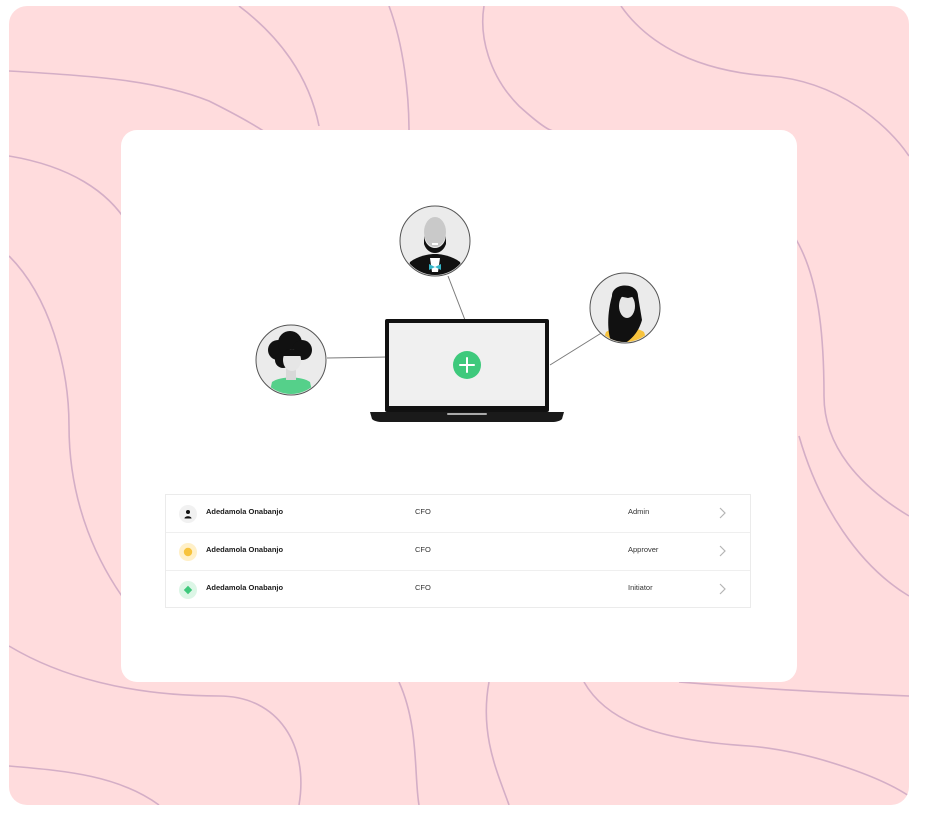 The width and height of the screenshot is (937, 822). Describe the element at coordinates (458, 590) in the screenshot. I see `table-row: Adedamola Onabanjo CFO Initiator` at that location.